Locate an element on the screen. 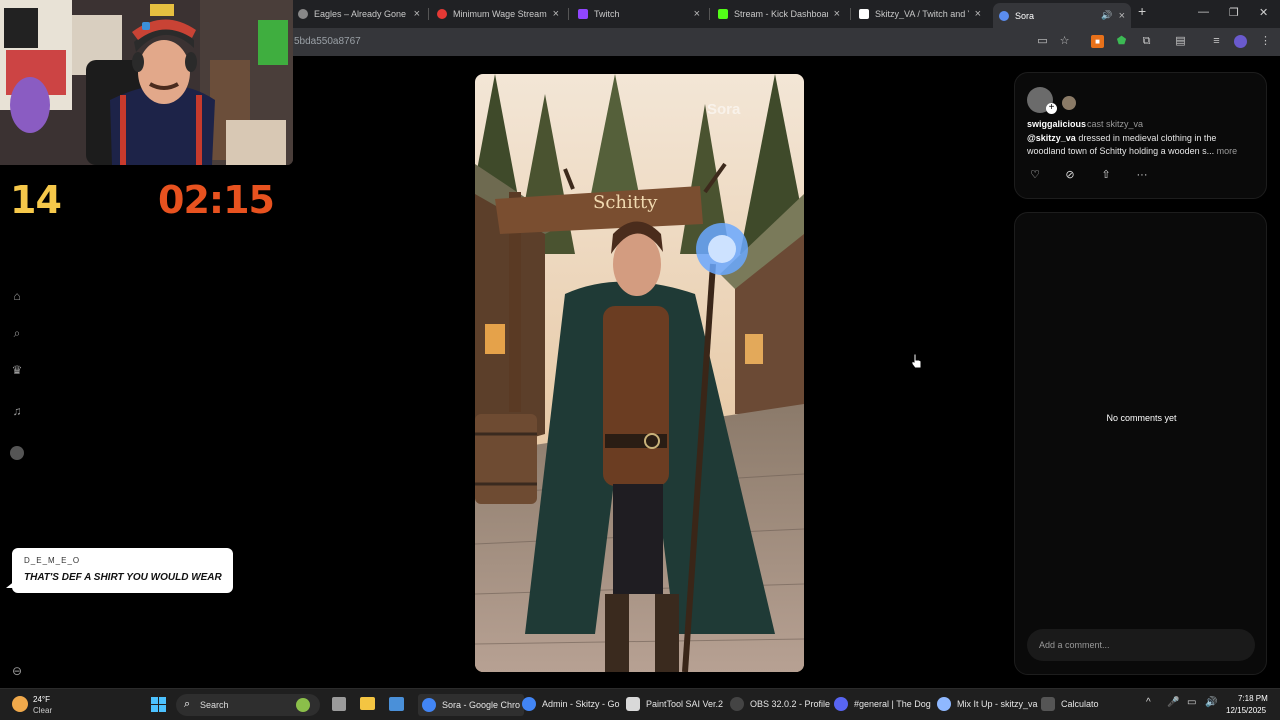  search-label: Search is located at coordinates (214, 705).